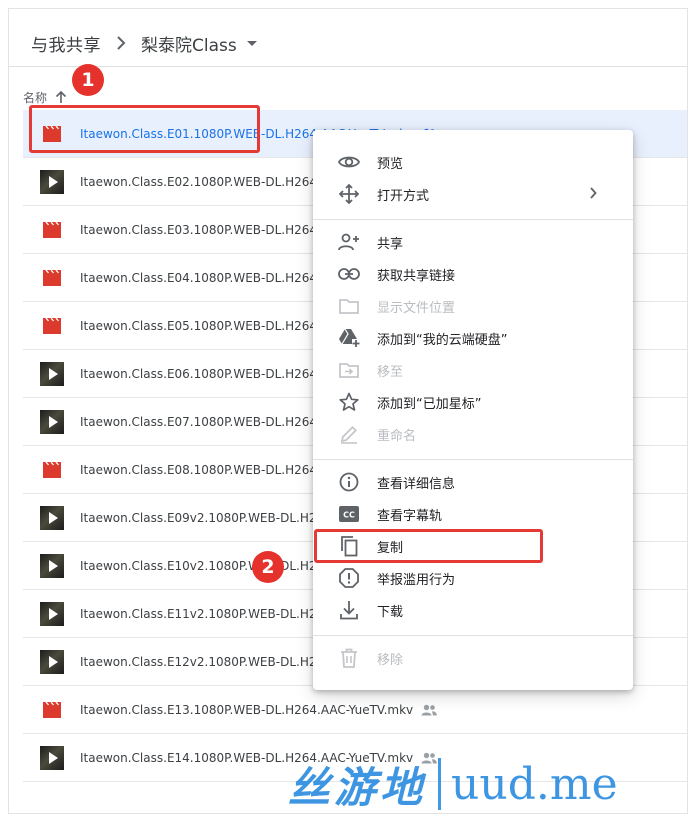 This screenshot has width=695, height=822. I want to click on annotation-badge-2: 2, so click(268, 567).